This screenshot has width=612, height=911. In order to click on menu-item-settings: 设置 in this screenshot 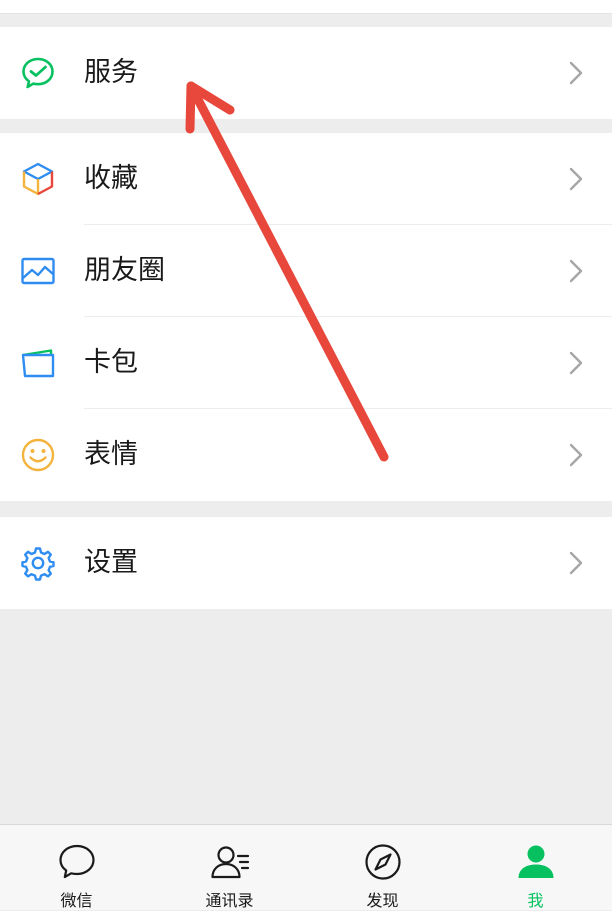, I will do `click(306, 563)`.